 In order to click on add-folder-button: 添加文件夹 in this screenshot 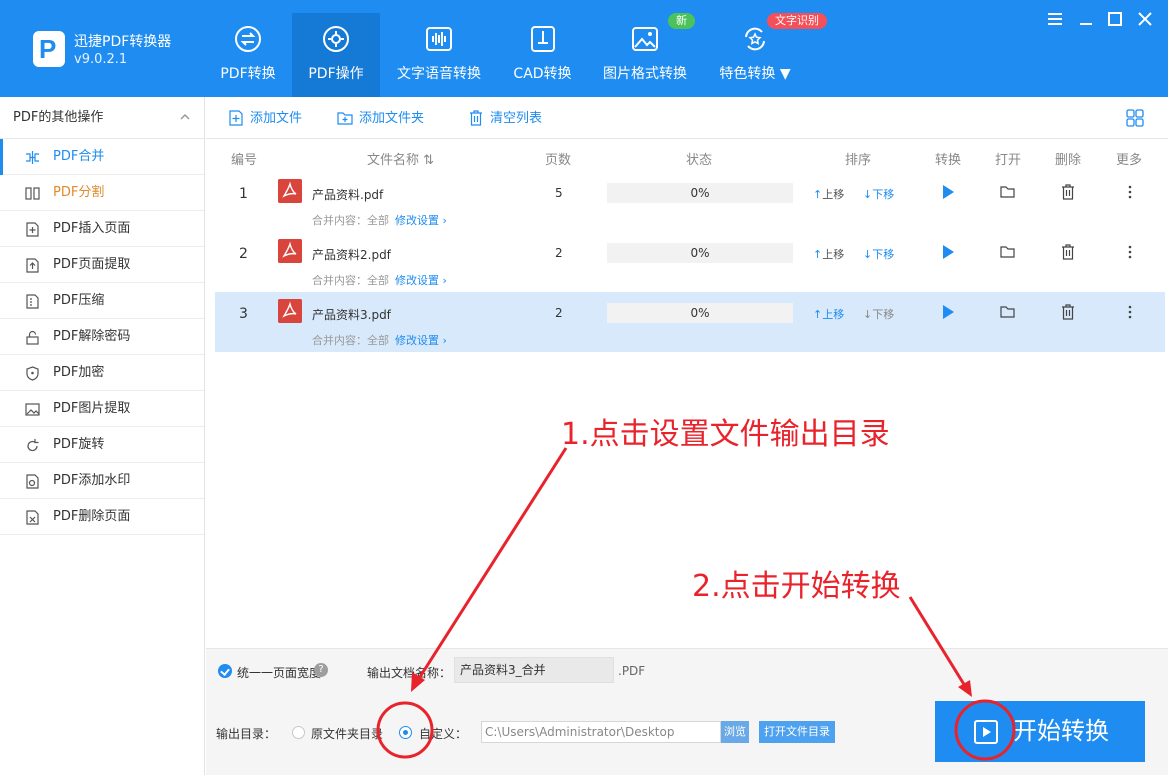, I will do `click(380, 118)`.